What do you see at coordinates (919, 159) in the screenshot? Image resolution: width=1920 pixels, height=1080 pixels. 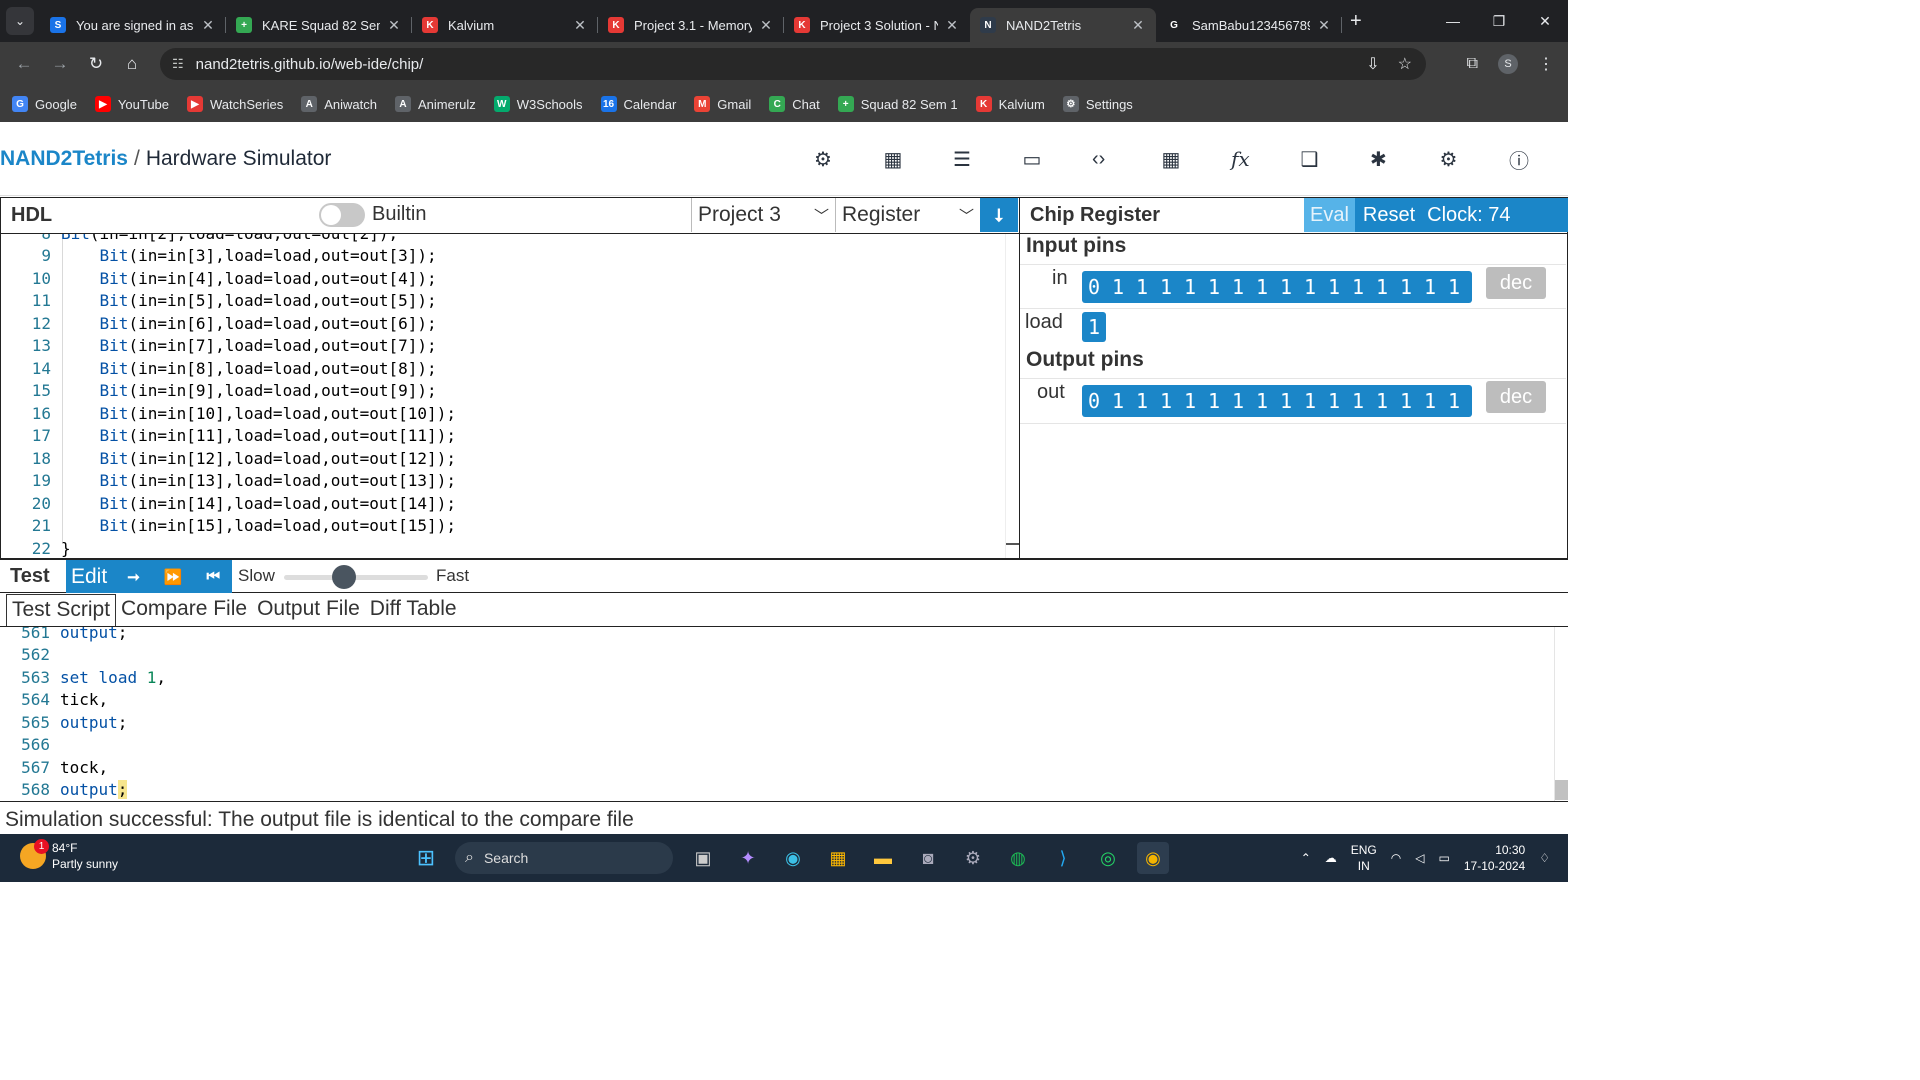 I see `cpu-icon: ▦` at bounding box center [919, 159].